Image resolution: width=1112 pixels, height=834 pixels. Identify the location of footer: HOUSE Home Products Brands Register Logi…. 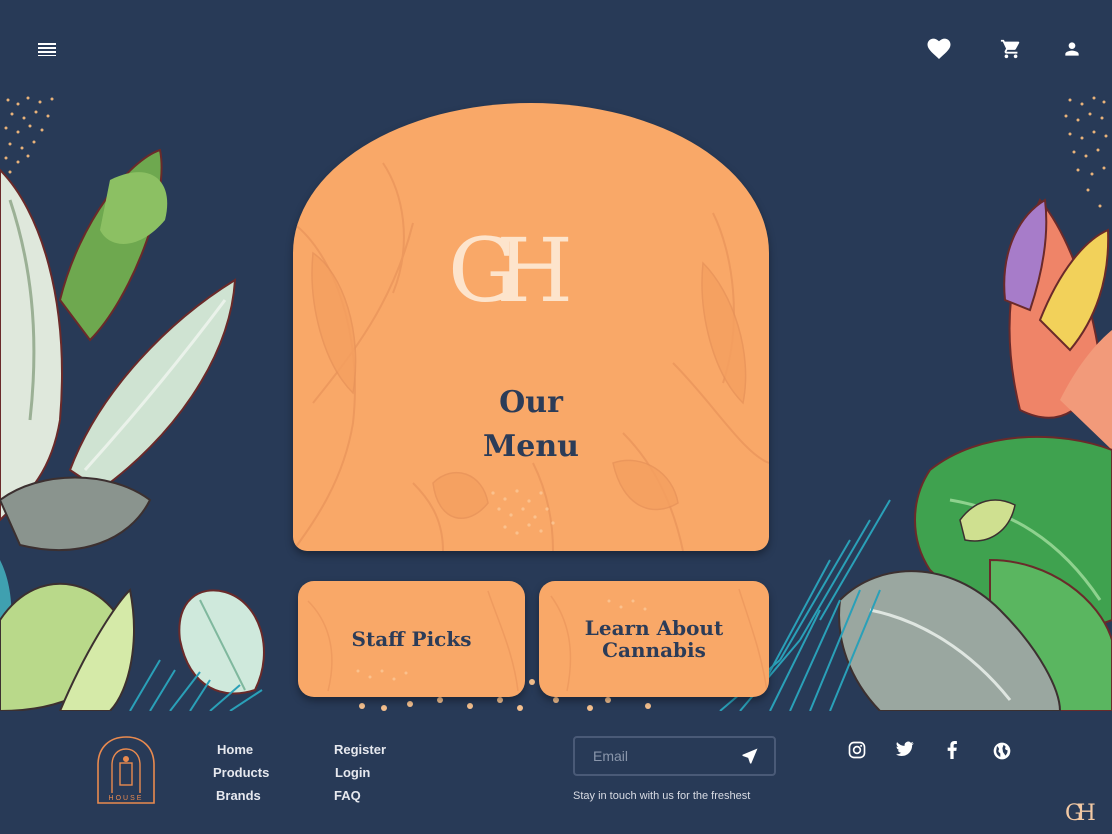
(556, 772).